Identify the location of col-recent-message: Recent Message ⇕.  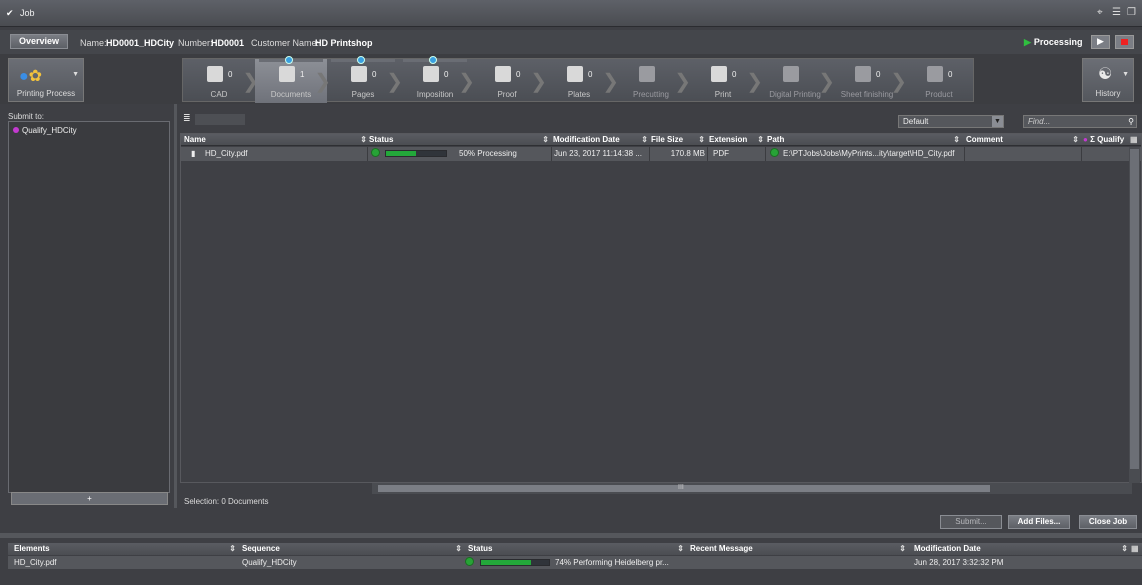
(798, 548).